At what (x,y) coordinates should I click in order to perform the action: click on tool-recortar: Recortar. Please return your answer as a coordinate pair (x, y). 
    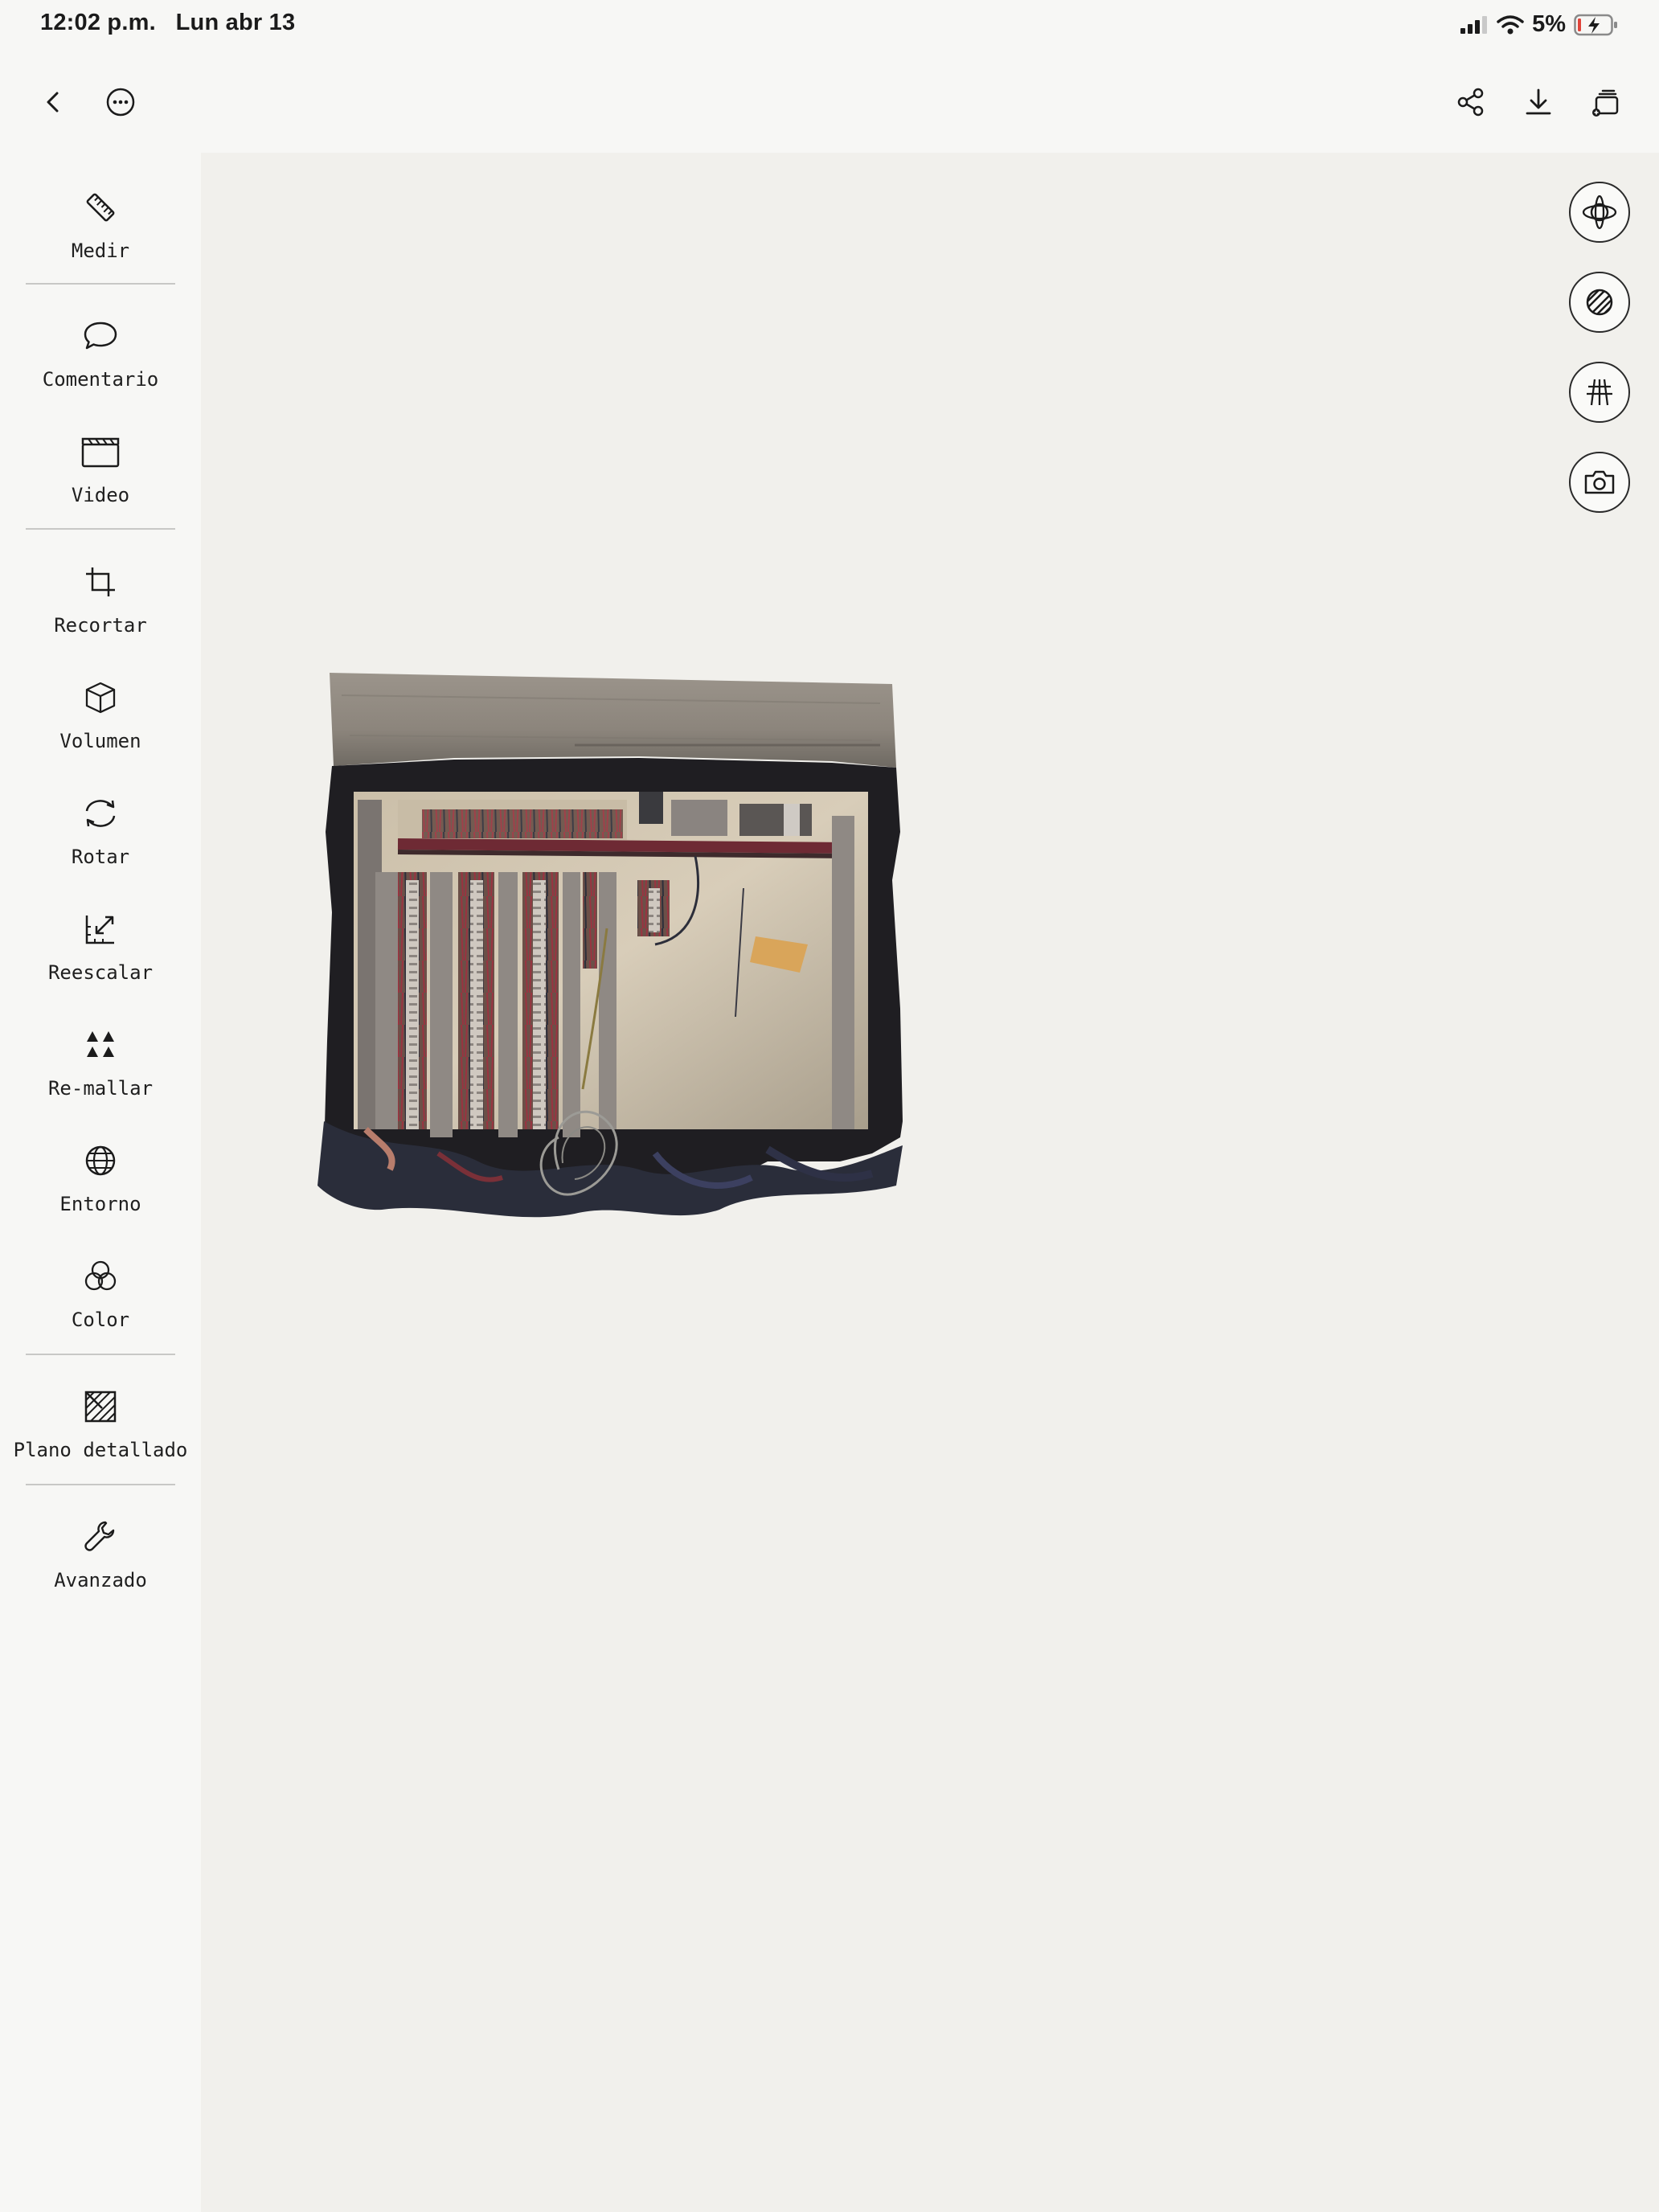
    Looking at the image, I should click on (100, 598).